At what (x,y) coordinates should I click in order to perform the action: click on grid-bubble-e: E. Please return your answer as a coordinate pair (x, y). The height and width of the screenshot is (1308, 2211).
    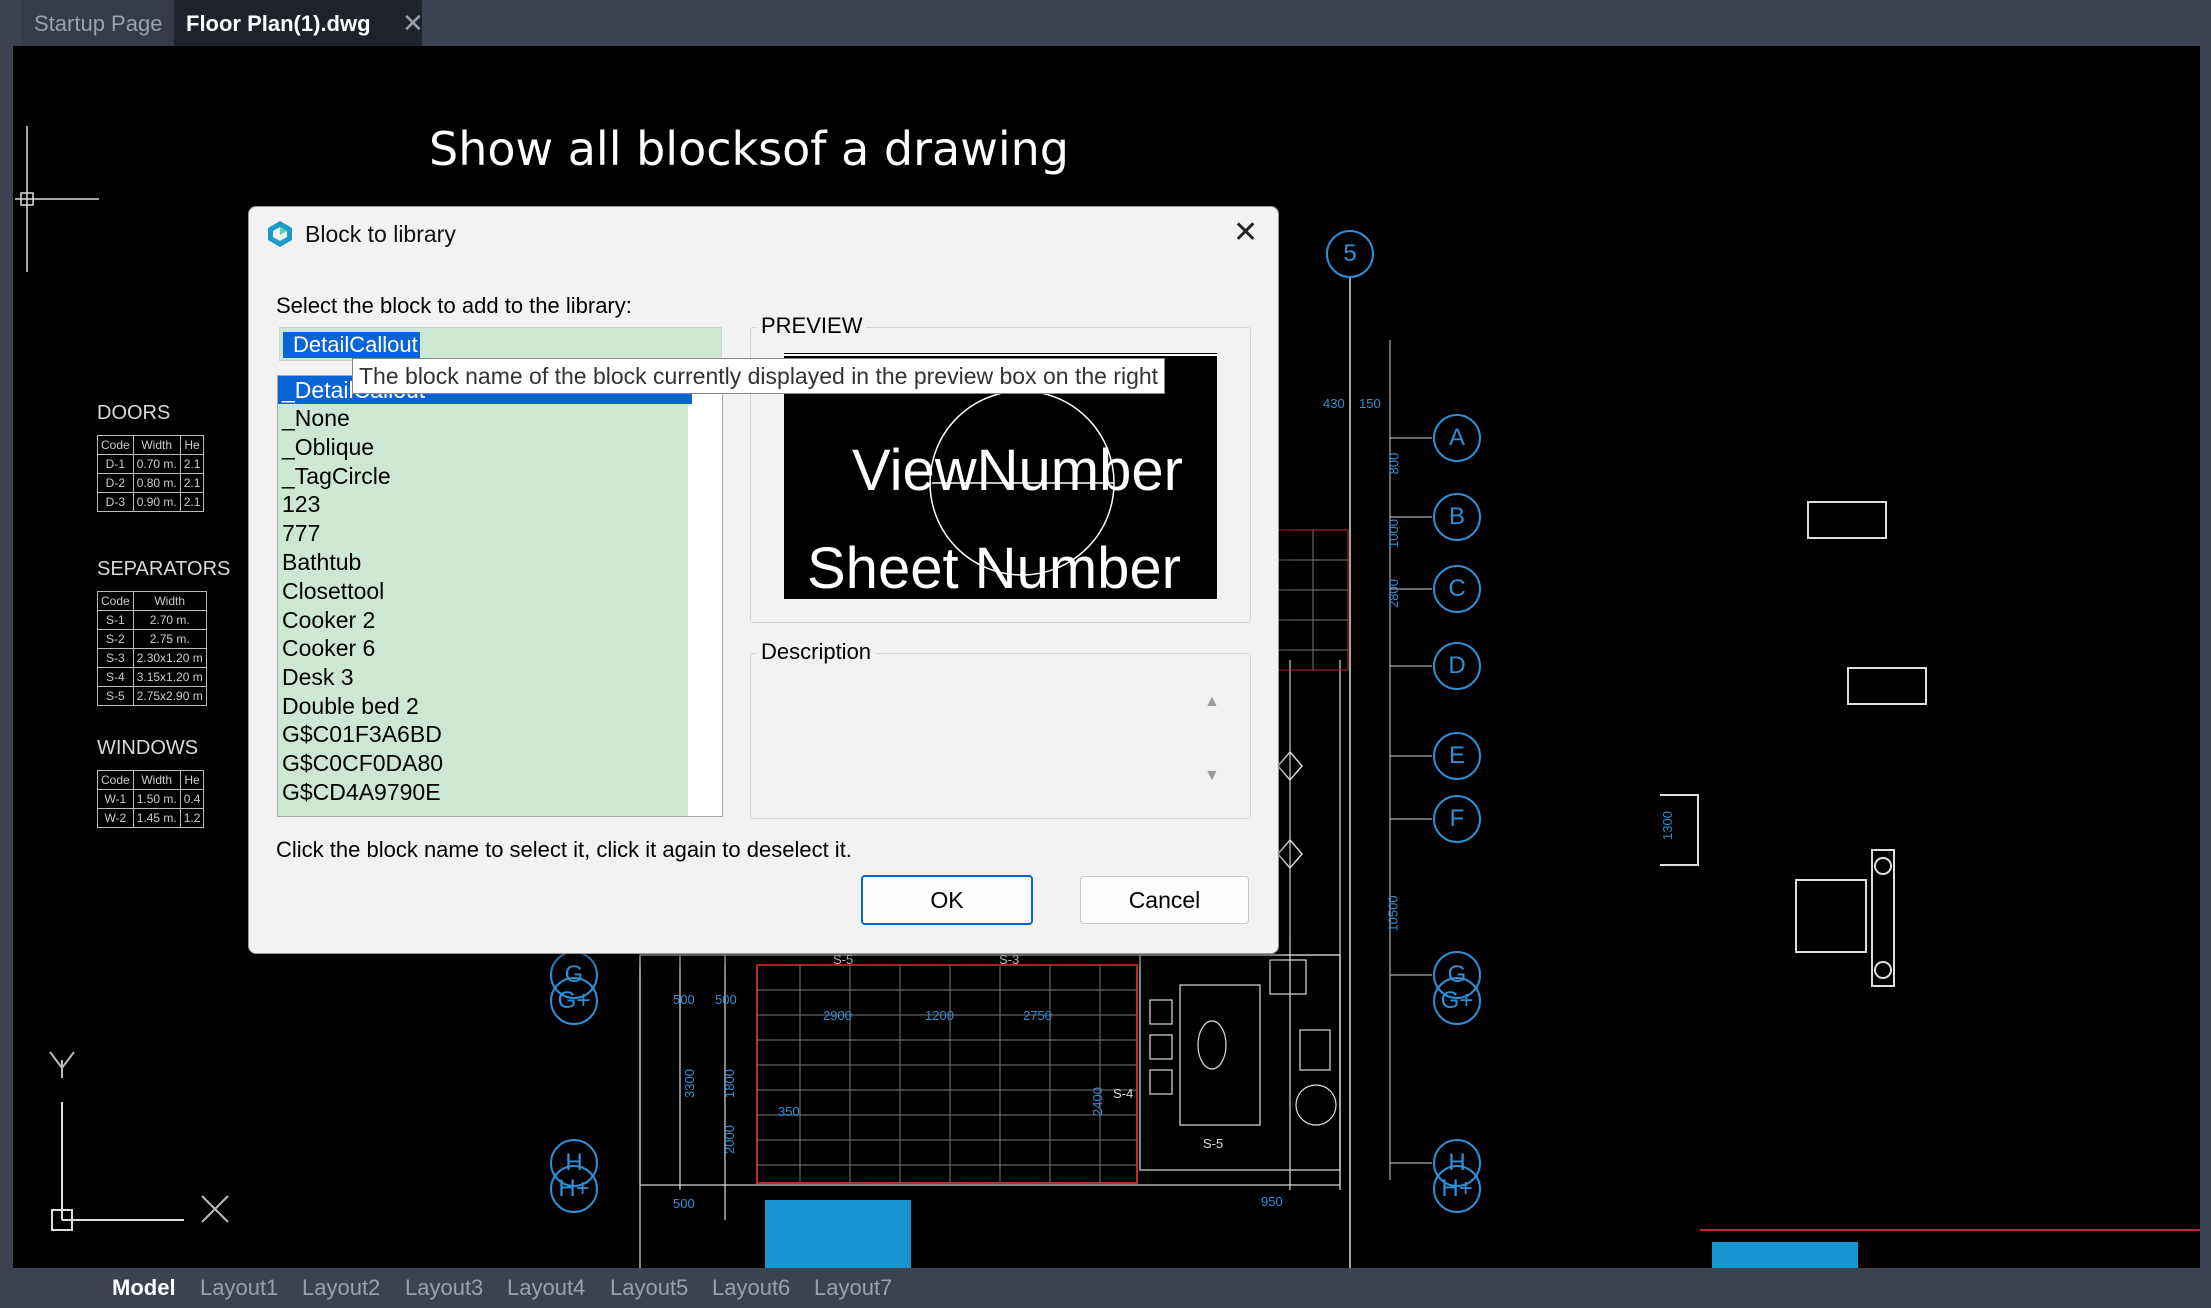
    Looking at the image, I should click on (1457, 756).